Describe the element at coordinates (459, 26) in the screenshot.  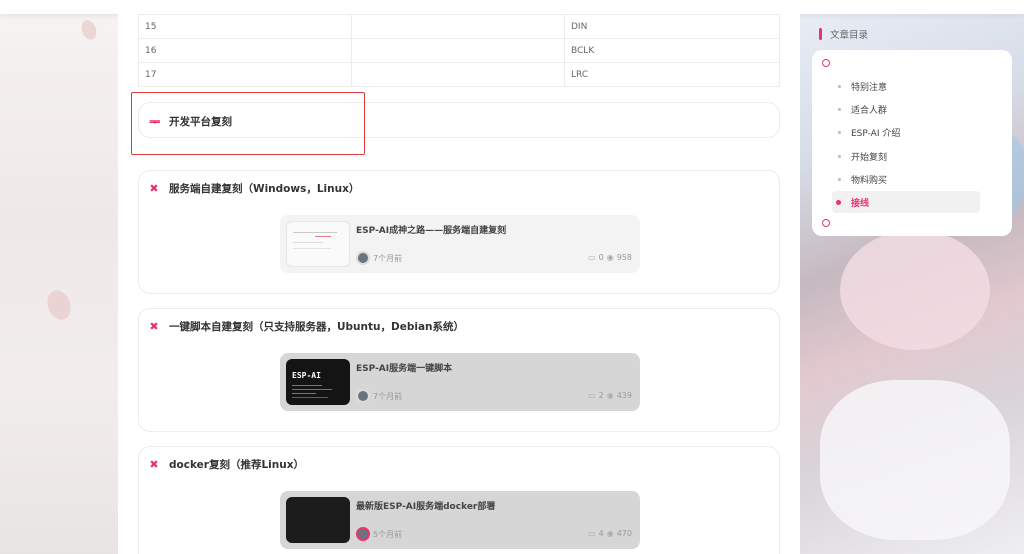
I see `table-row: 15 DIN` at that location.